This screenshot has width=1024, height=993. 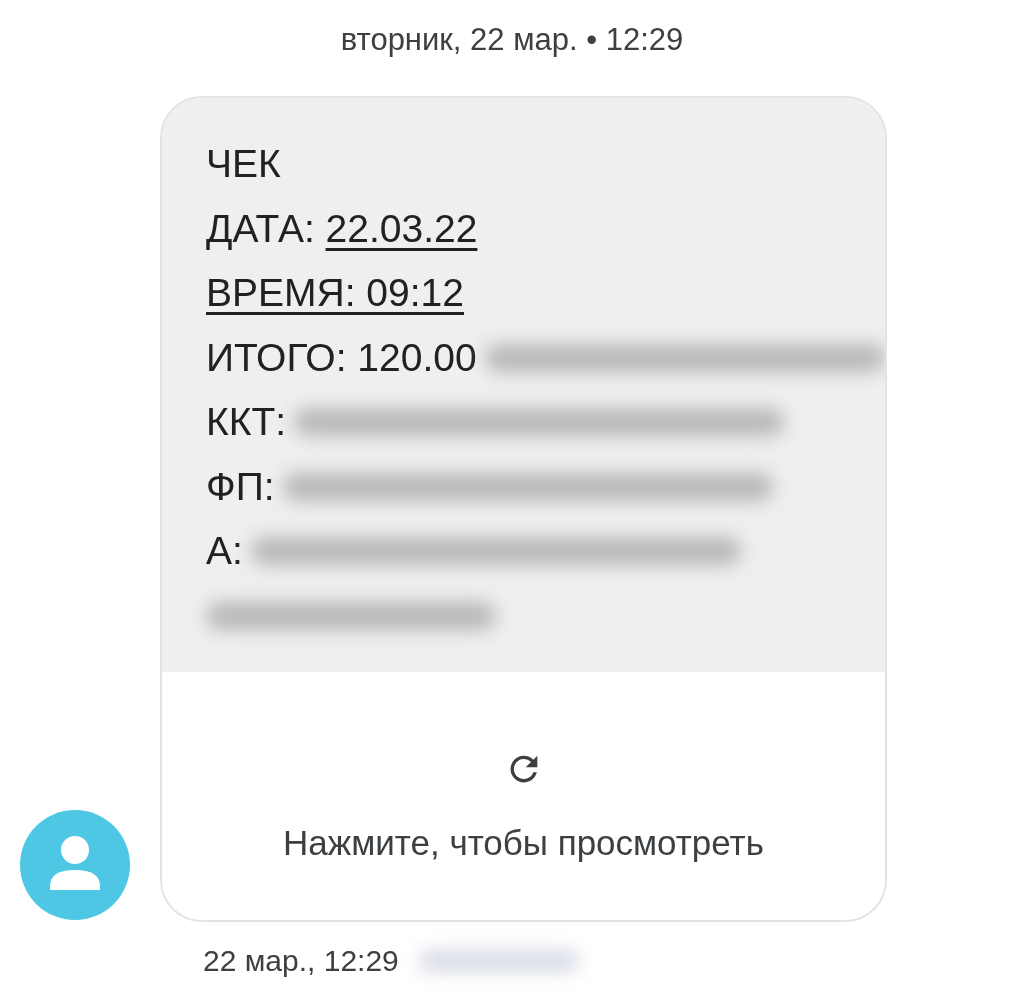 What do you see at coordinates (243, 164) in the screenshot?
I see `message-text: ЧЕК` at bounding box center [243, 164].